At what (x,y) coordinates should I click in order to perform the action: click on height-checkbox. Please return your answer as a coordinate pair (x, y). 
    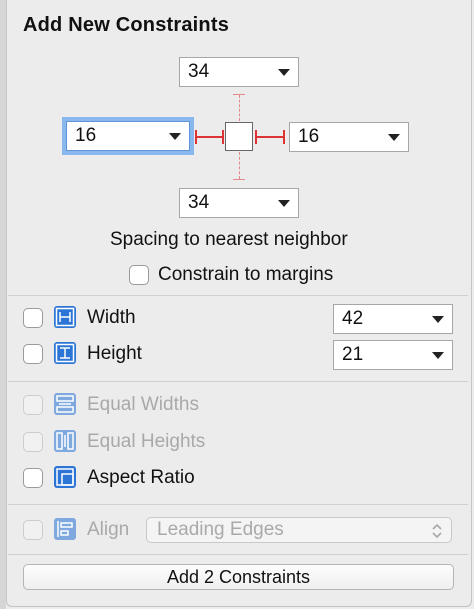
    Looking at the image, I should click on (33, 354).